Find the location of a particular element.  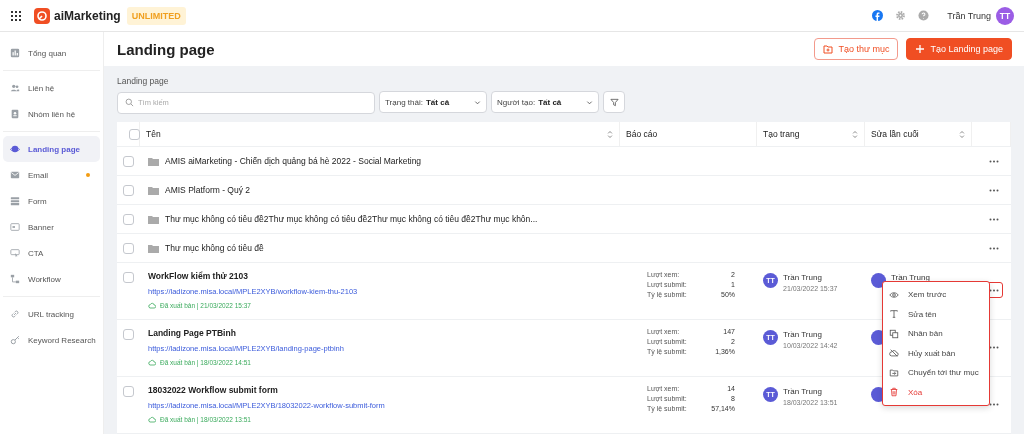

page-name: WorkFlow kiểm thử 2103 is located at coordinates (384, 276).